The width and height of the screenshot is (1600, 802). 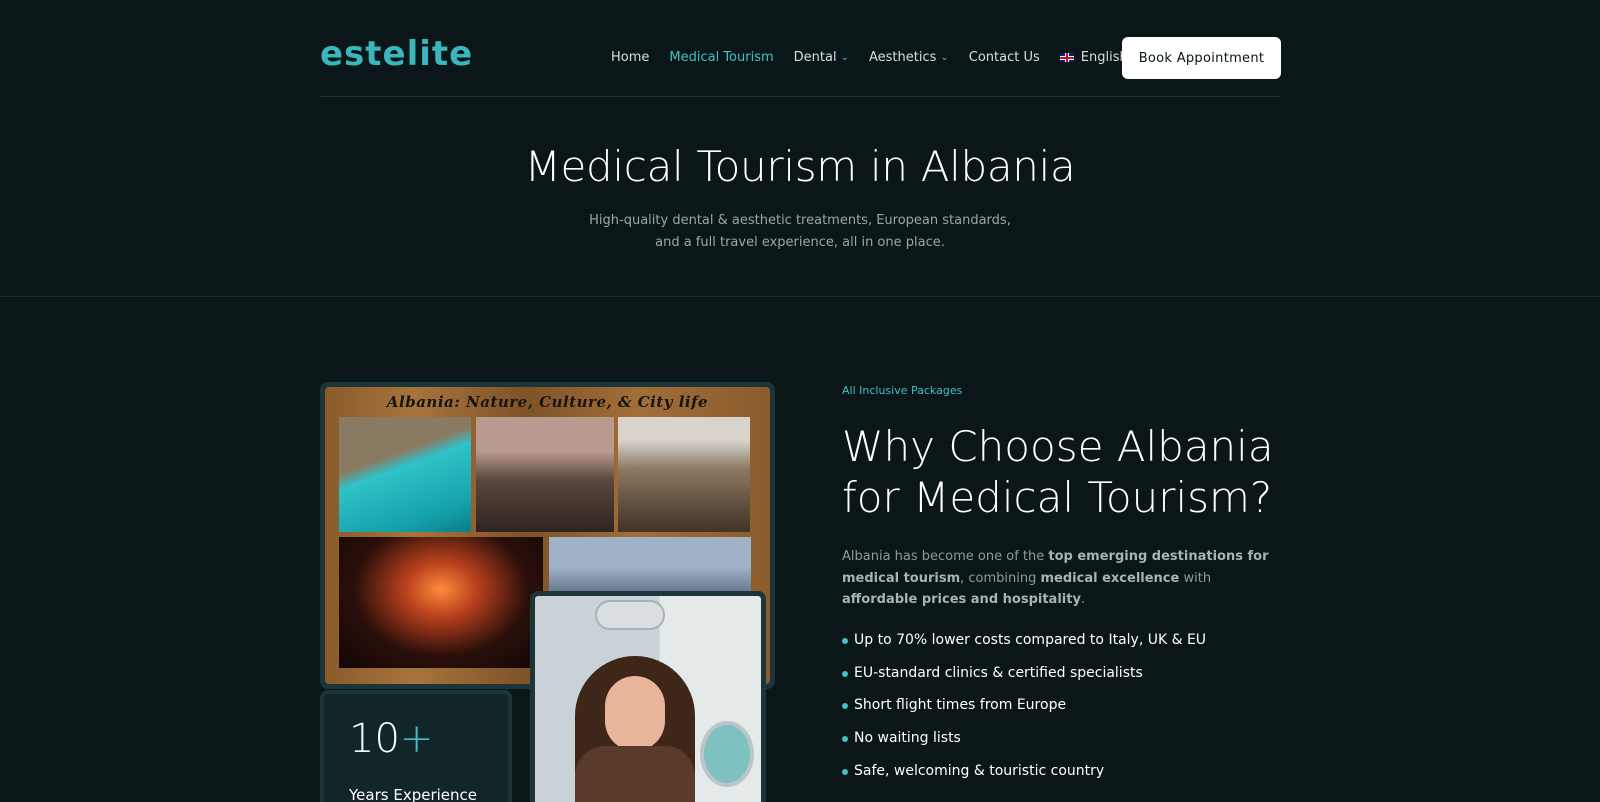 What do you see at coordinates (684, 474) in the screenshot?
I see `street-photo` at bounding box center [684, 474].